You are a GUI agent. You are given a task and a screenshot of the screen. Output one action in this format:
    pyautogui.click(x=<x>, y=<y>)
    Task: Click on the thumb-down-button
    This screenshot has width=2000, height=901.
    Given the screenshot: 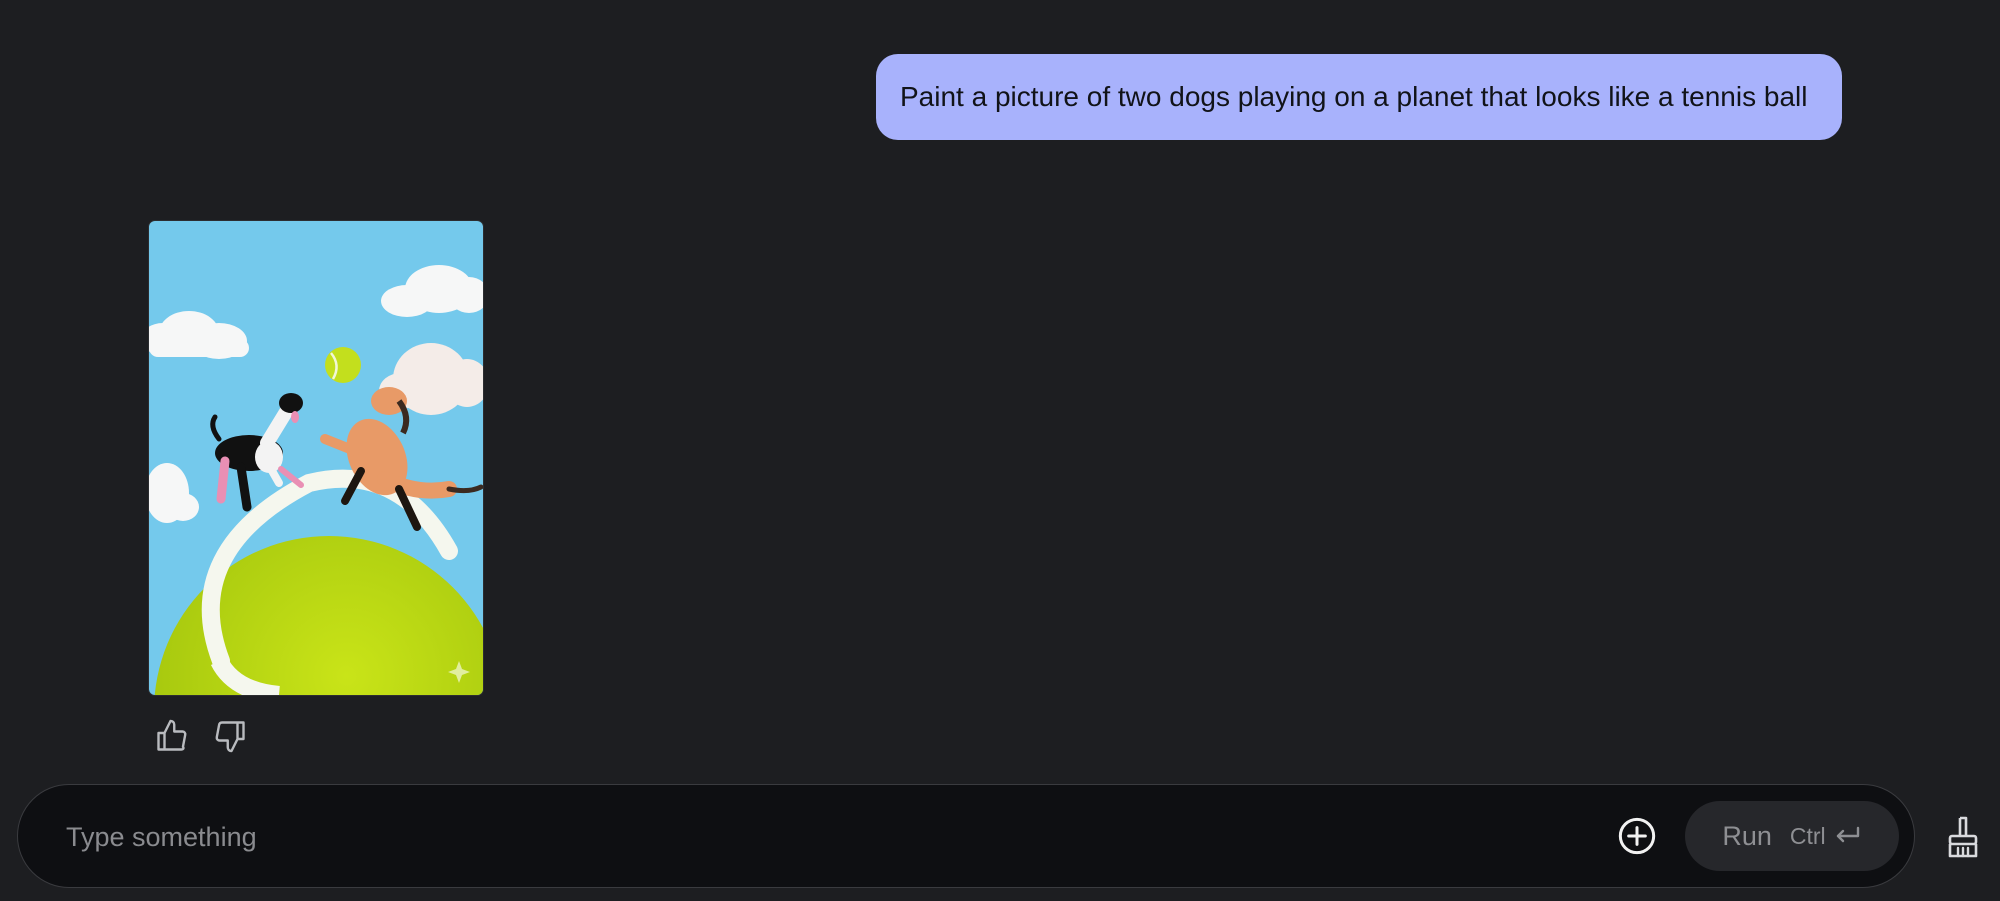 What is the action you would take?
    pyautogui.click(x=230, y=736)
    